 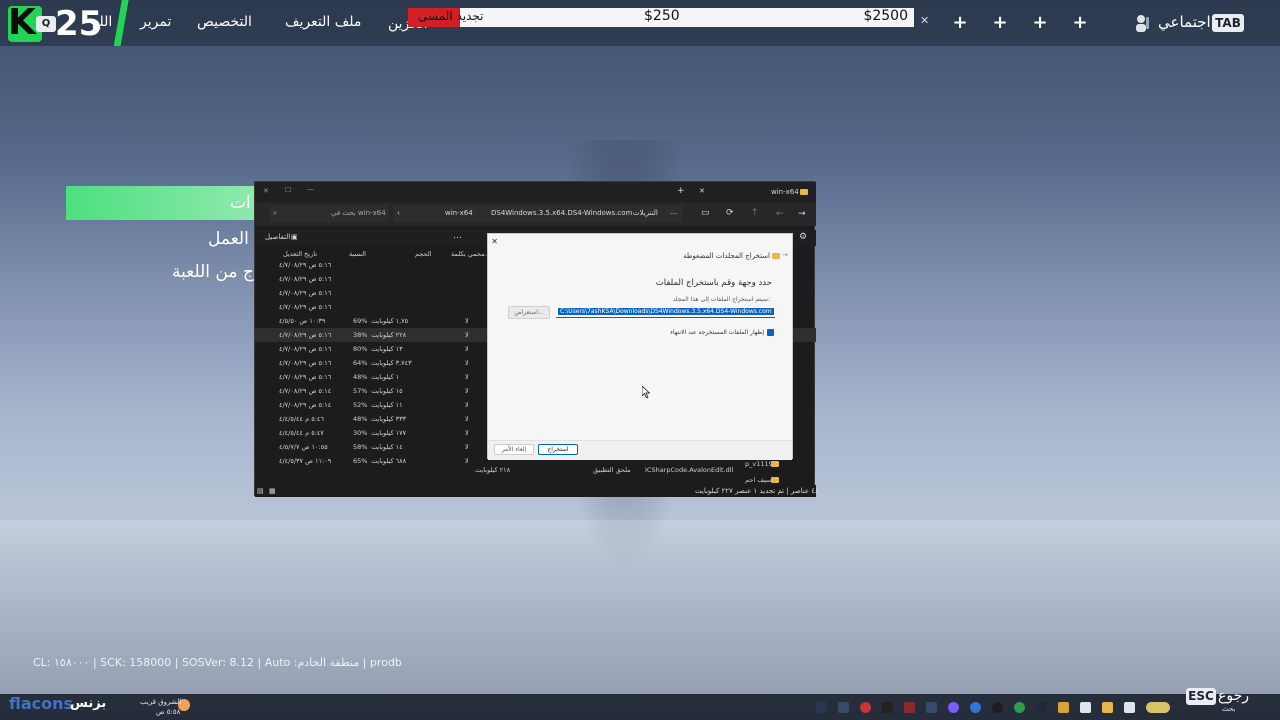 What do you see at coordinates (558, 449) in the screenshot?
I see `extract-button: استخراج` at bounding box center [558, 449].